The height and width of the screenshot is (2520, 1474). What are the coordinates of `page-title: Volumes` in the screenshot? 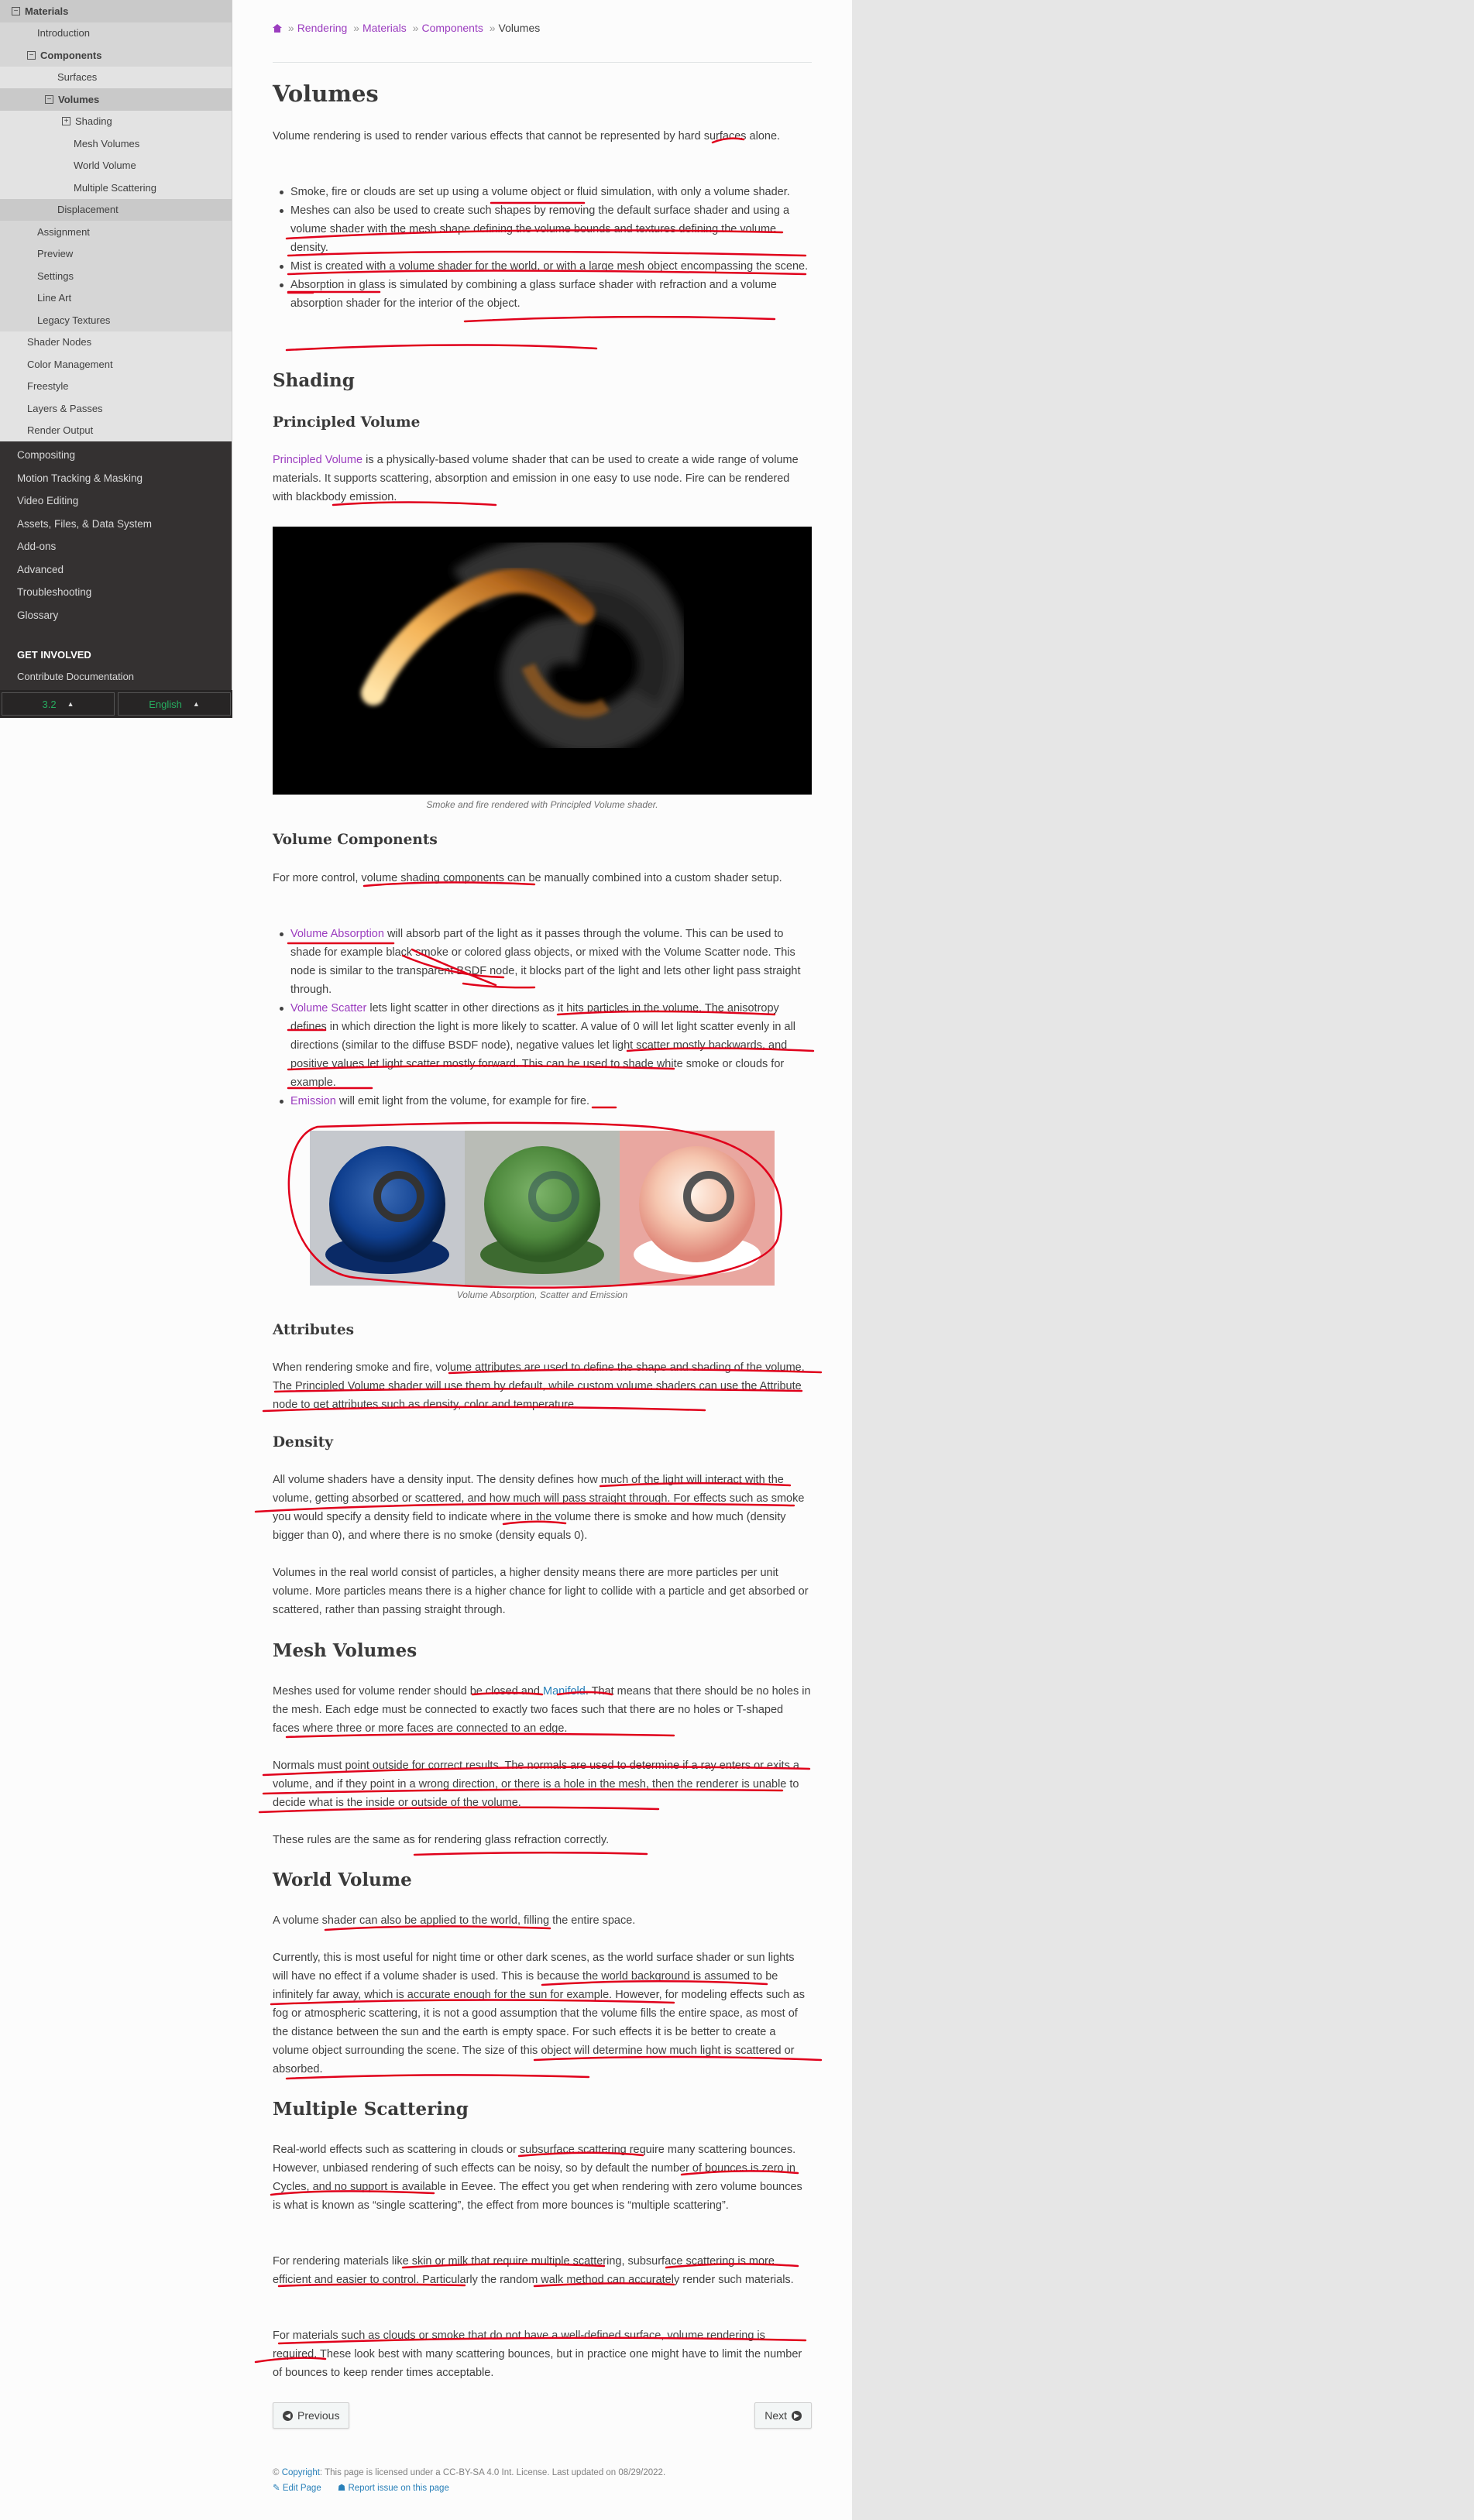 It's located at (326, 94).